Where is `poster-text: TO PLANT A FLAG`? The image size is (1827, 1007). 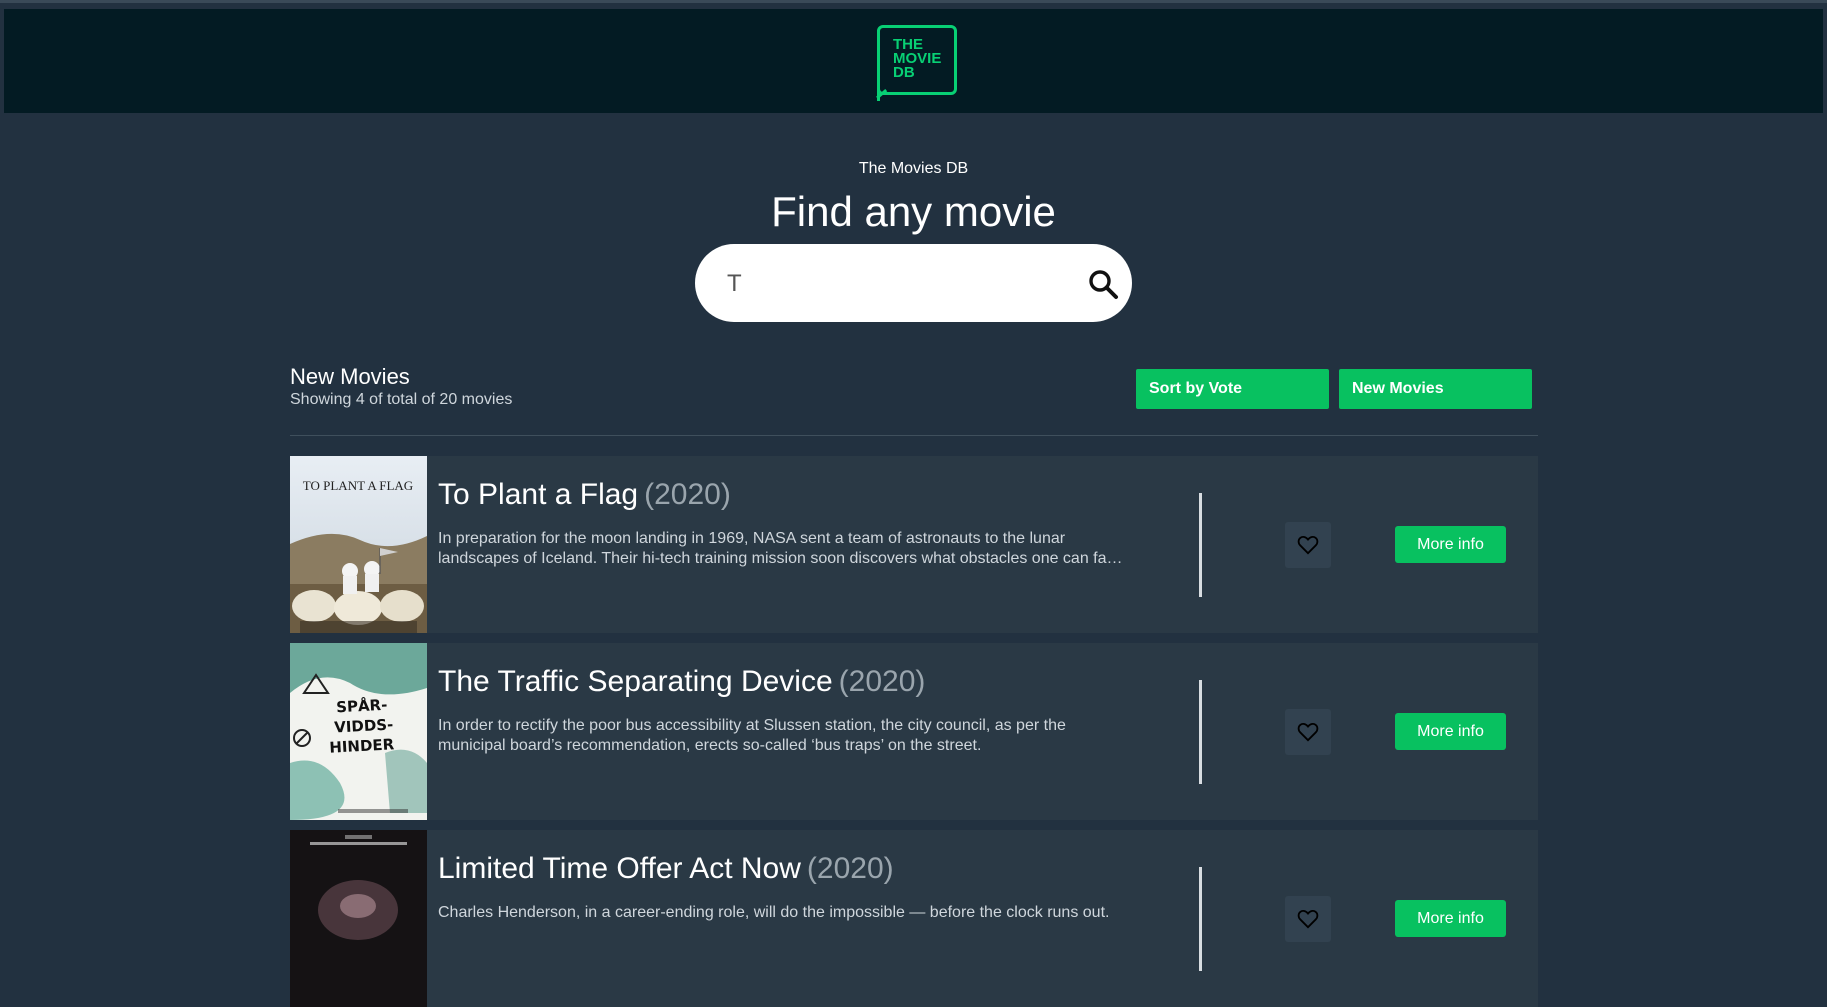 poster-text: TO PLANT A FLAG is located at coordinates (358, 485).